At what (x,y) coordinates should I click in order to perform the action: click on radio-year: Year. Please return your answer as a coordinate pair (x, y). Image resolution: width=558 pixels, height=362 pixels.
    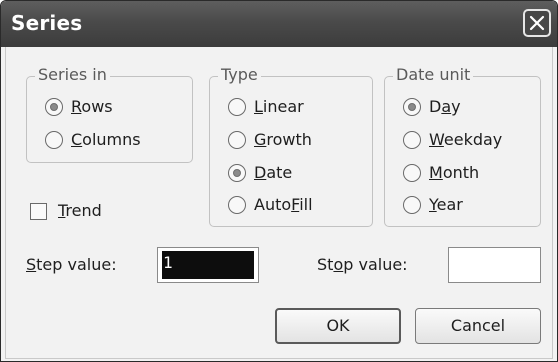
    Looking at the image, I should click on (468, 205).